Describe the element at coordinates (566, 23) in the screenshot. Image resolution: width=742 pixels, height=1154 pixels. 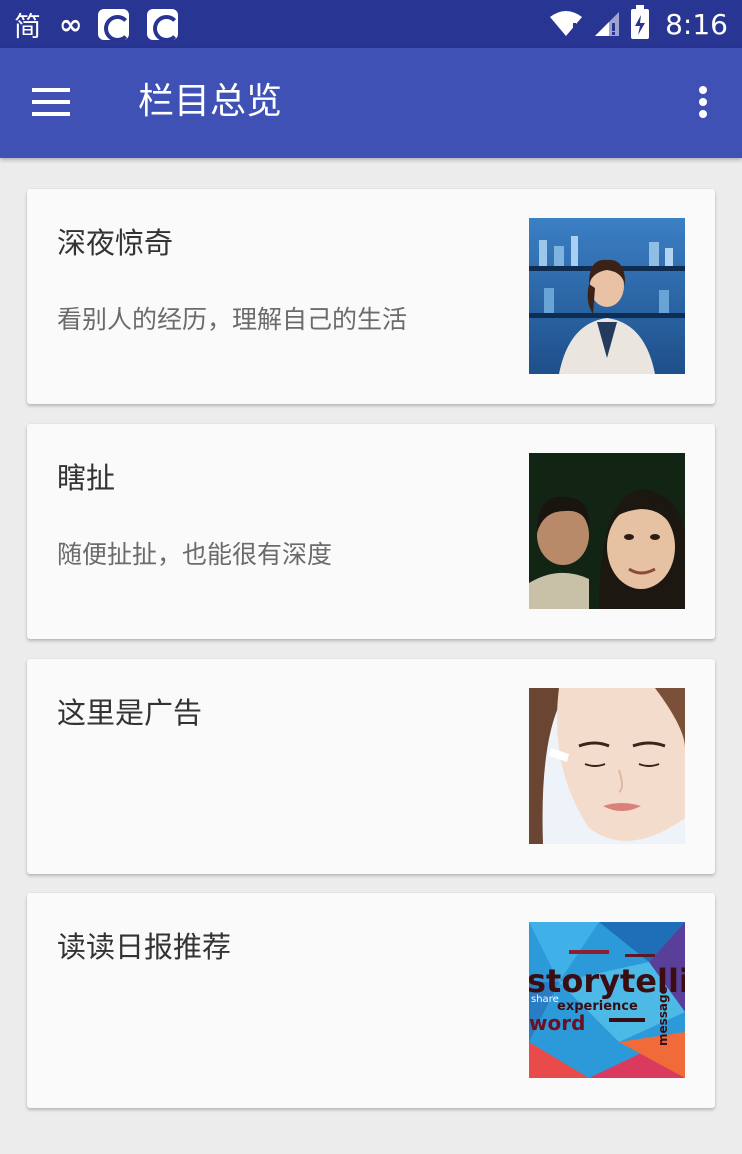
I see `wifi-icon` at that location.